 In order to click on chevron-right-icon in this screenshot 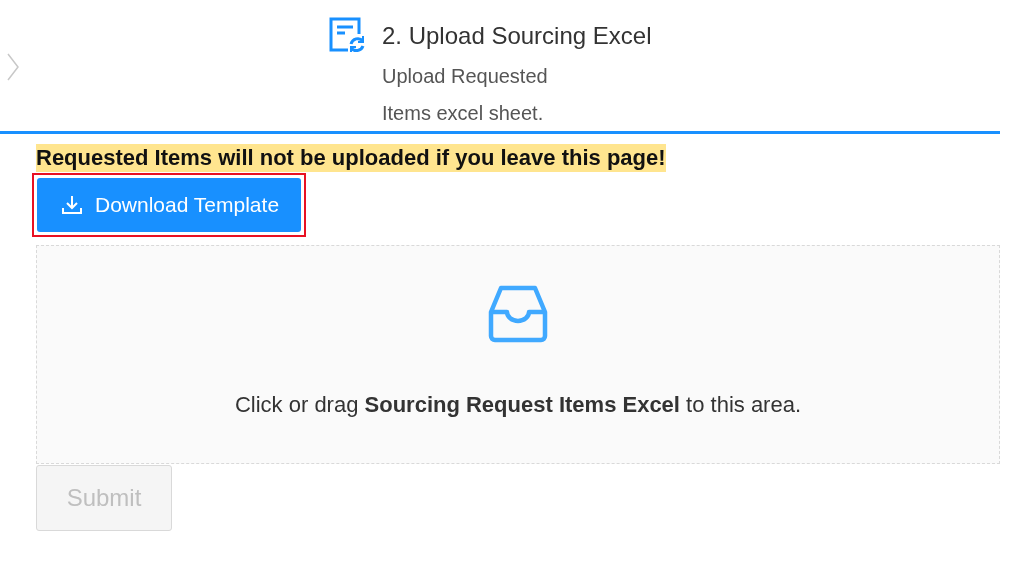, I will do `click(13, 67)`.